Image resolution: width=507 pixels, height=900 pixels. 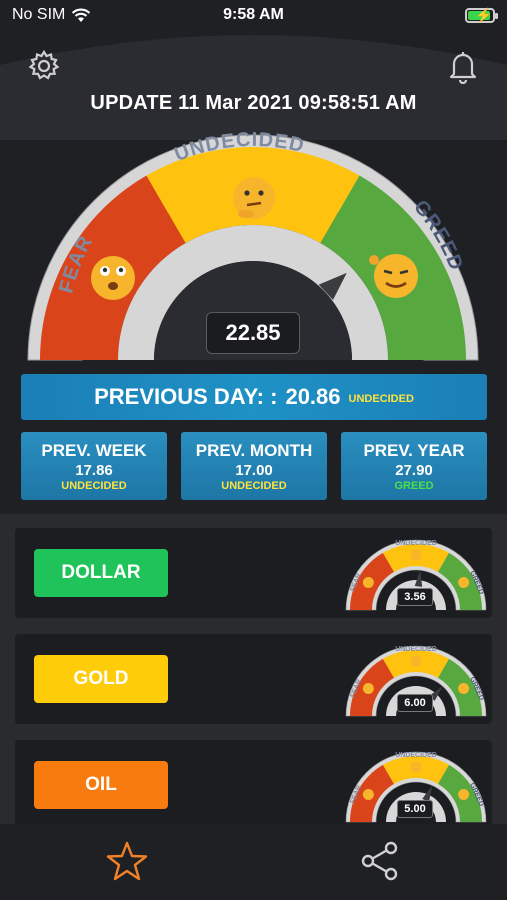 I want to click on share-icon, so click(x=380, y=861).